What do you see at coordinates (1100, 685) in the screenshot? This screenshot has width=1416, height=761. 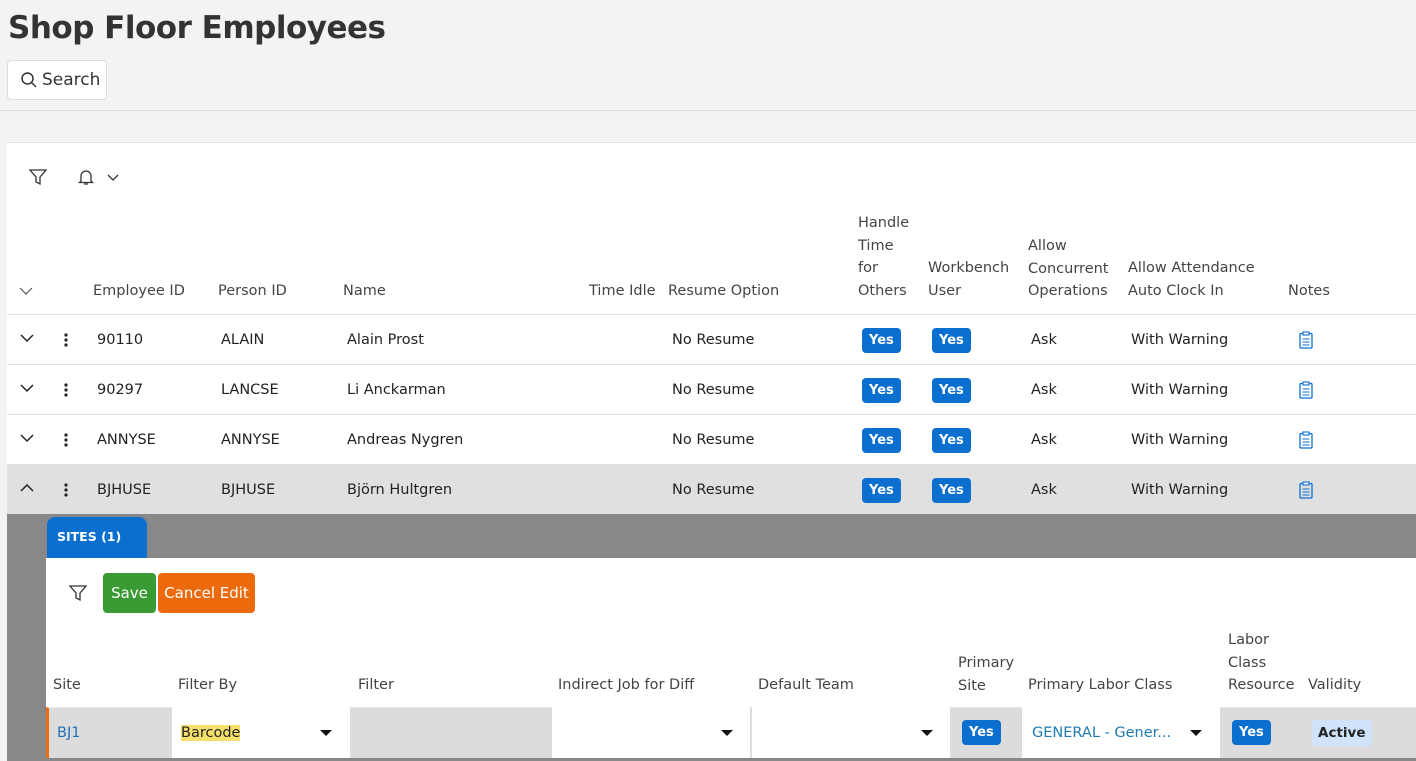 I see `header-primary-labor-class: Primary Labor Class` at bounding box center [1100, 685].